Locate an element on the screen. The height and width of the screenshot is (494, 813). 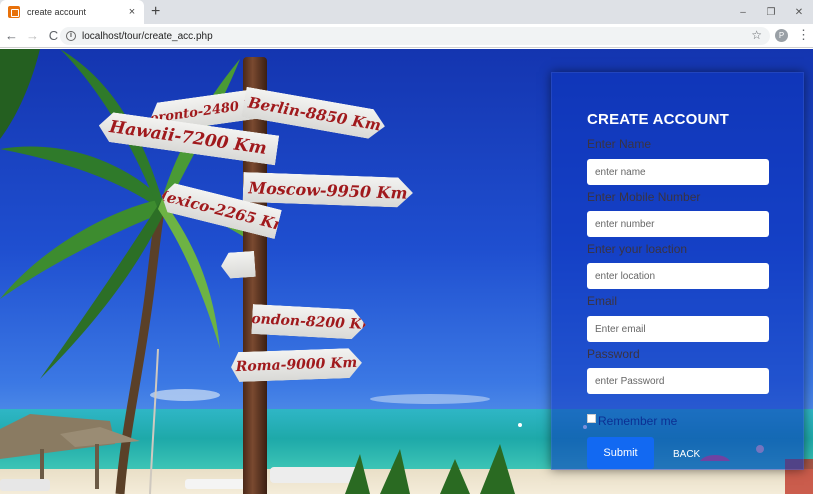
sign-london: London-8200 Km is located at coordinates (308, 322).